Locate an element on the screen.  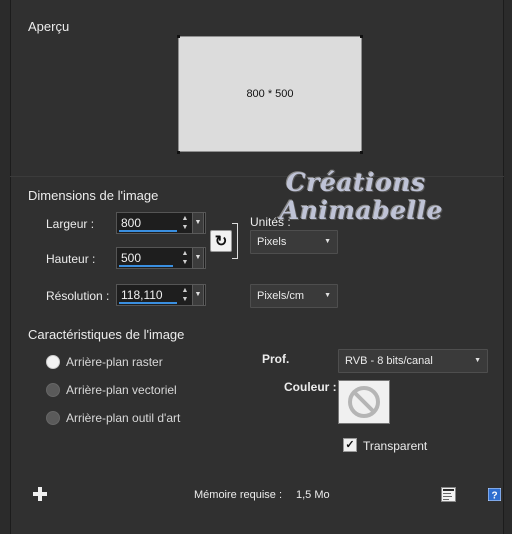
link-icon: ↻ is located at coordinates (221, 241).